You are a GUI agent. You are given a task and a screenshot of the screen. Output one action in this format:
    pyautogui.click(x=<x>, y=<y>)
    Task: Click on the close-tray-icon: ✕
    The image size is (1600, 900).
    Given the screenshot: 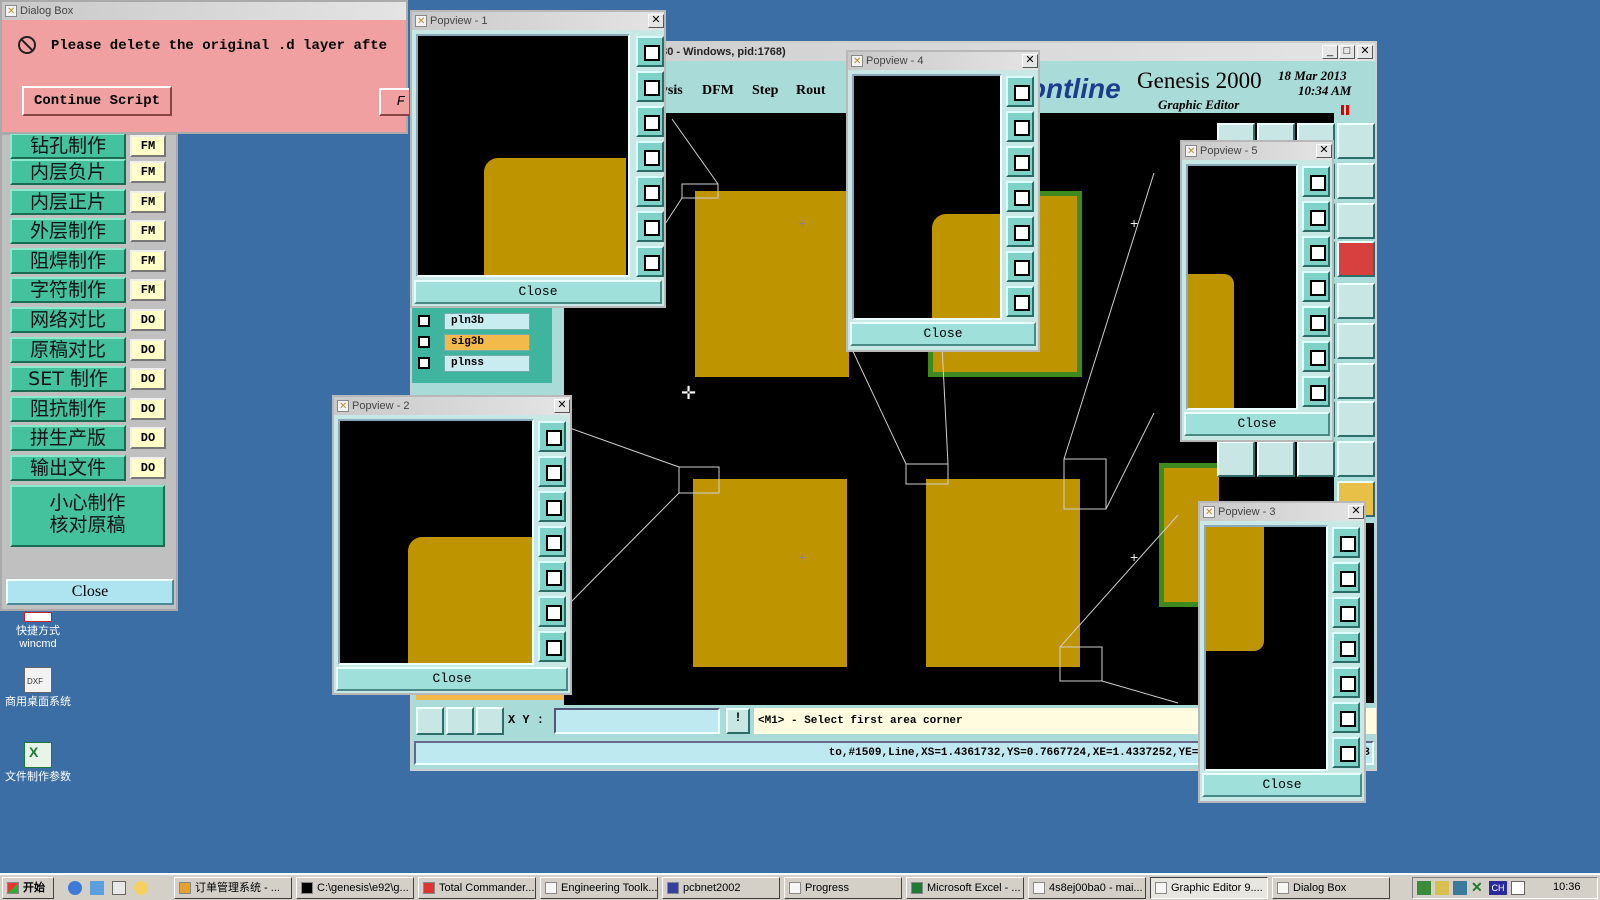 What is the action you would take?
    pyautogui.click(x=1477, y=887)
    